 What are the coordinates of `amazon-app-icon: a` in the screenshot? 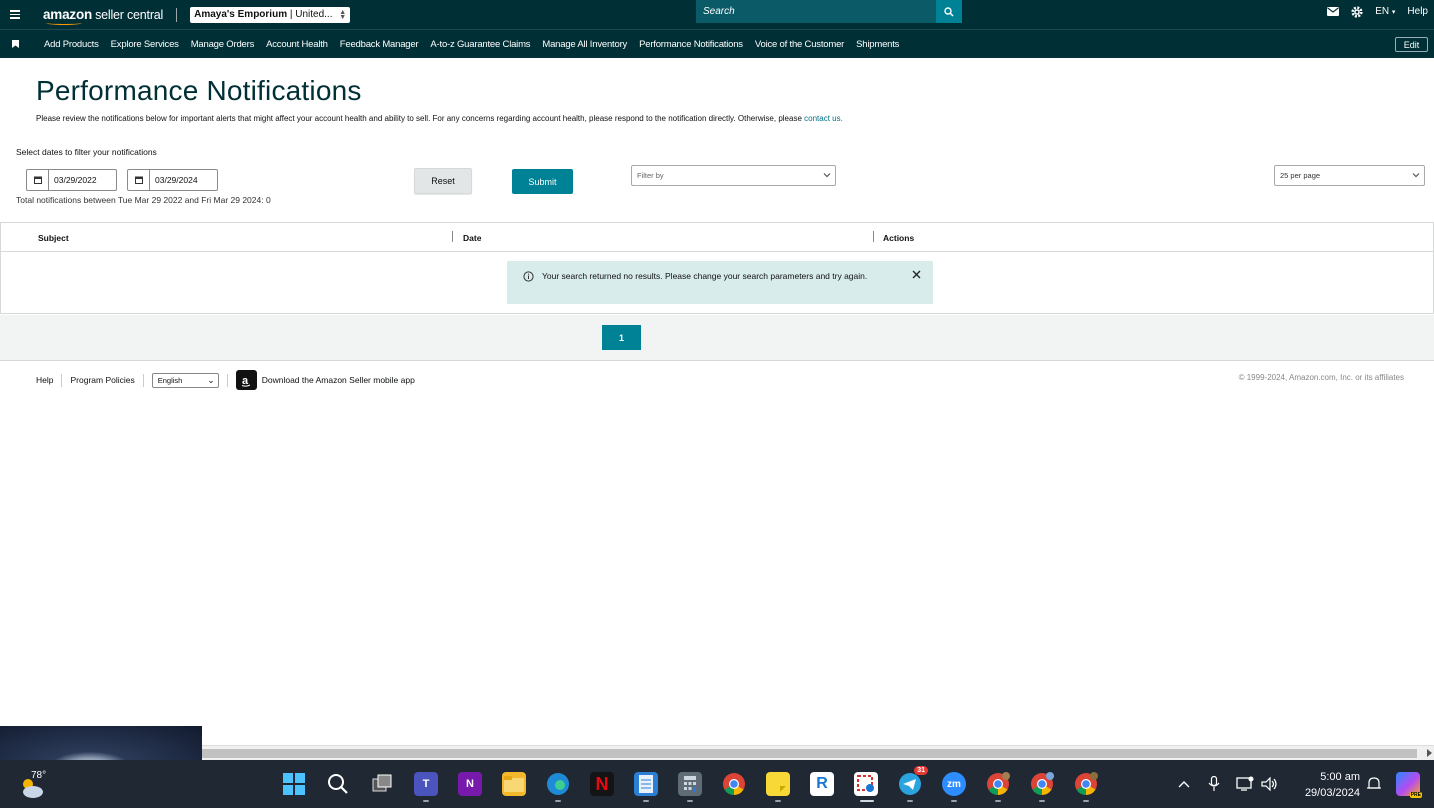 It's located at (246, 380).